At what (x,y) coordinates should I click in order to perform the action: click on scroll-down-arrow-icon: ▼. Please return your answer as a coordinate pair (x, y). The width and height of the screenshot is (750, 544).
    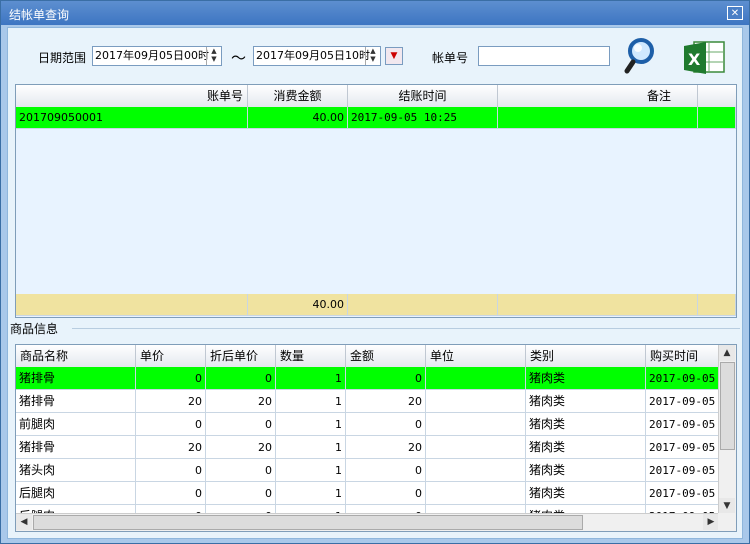
    Looking at the image, I should click on (727, 506).